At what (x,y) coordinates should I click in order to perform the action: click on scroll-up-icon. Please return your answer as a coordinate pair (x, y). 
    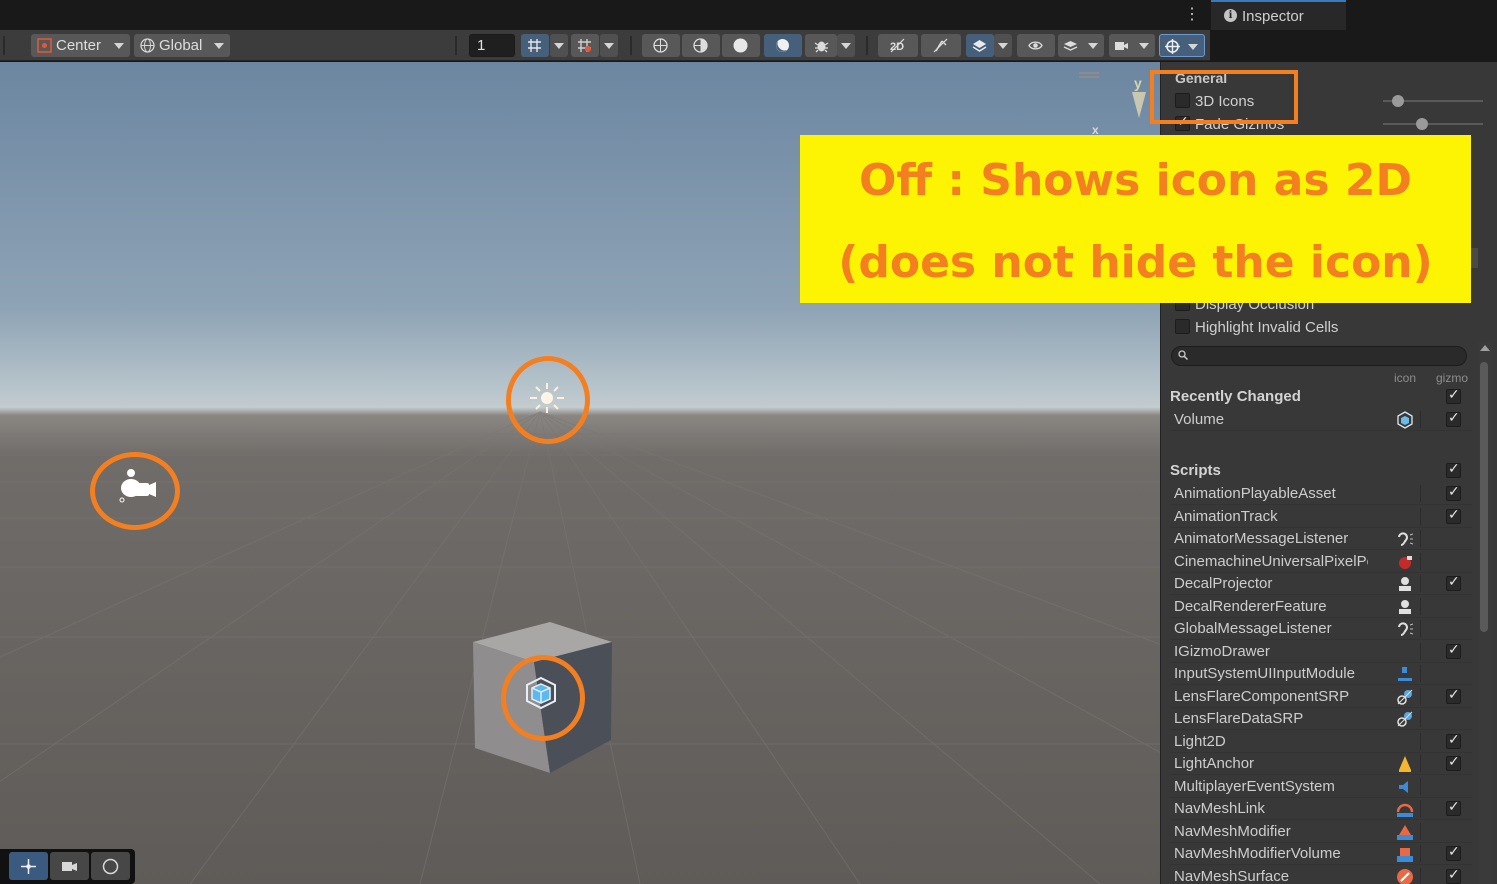
    Looking at the image, I should click on (1485, 348).